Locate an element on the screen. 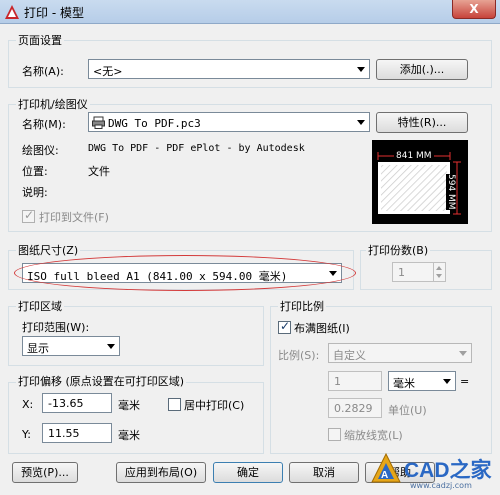  preview-height-label: 594 MM is located at coordinates (451, 192).